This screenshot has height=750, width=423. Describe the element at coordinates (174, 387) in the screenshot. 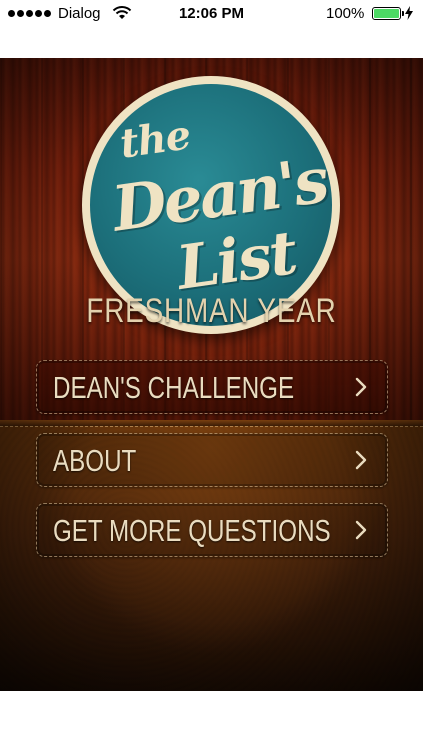

I see `menu-item-label: DEAN'S CHALLENGE` at that location.